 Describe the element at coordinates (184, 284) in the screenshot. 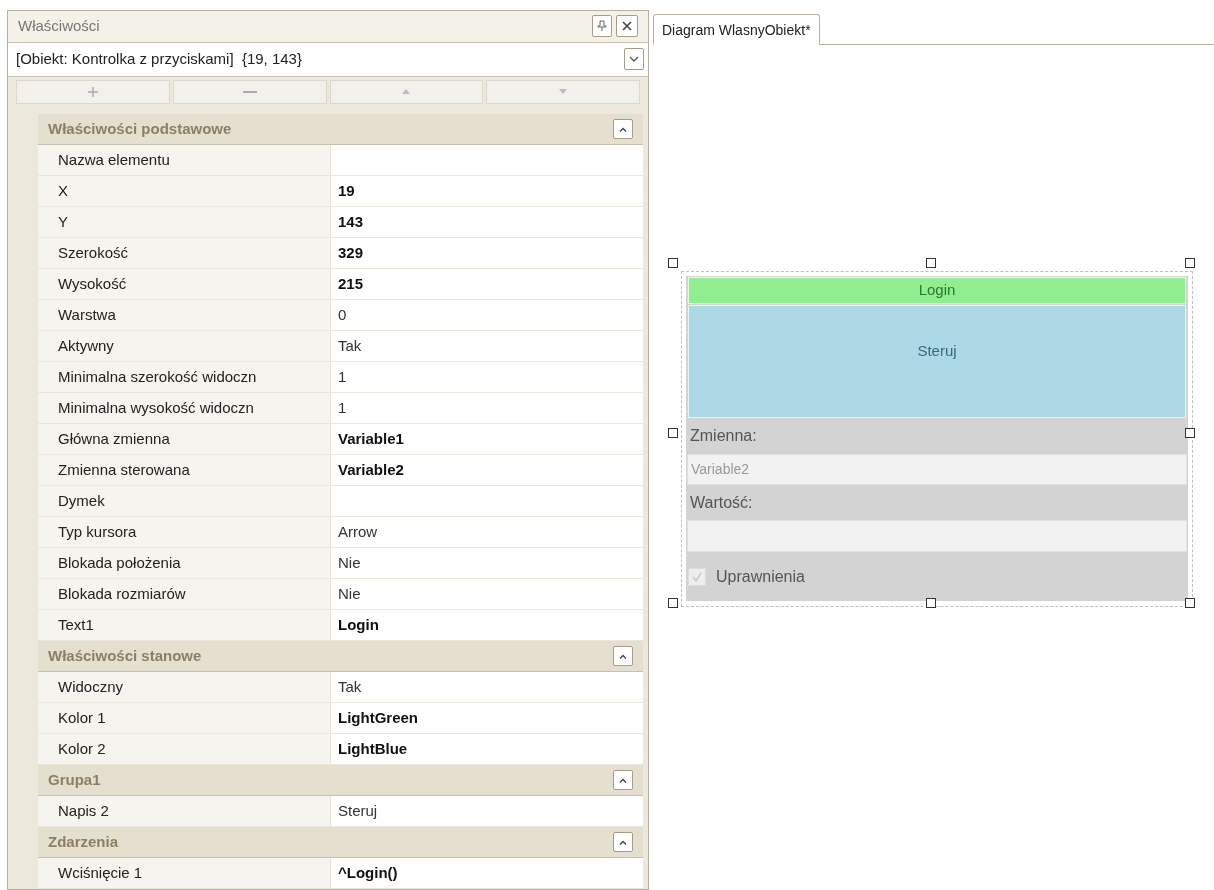

I see `property-name: Wysokość` at that location.